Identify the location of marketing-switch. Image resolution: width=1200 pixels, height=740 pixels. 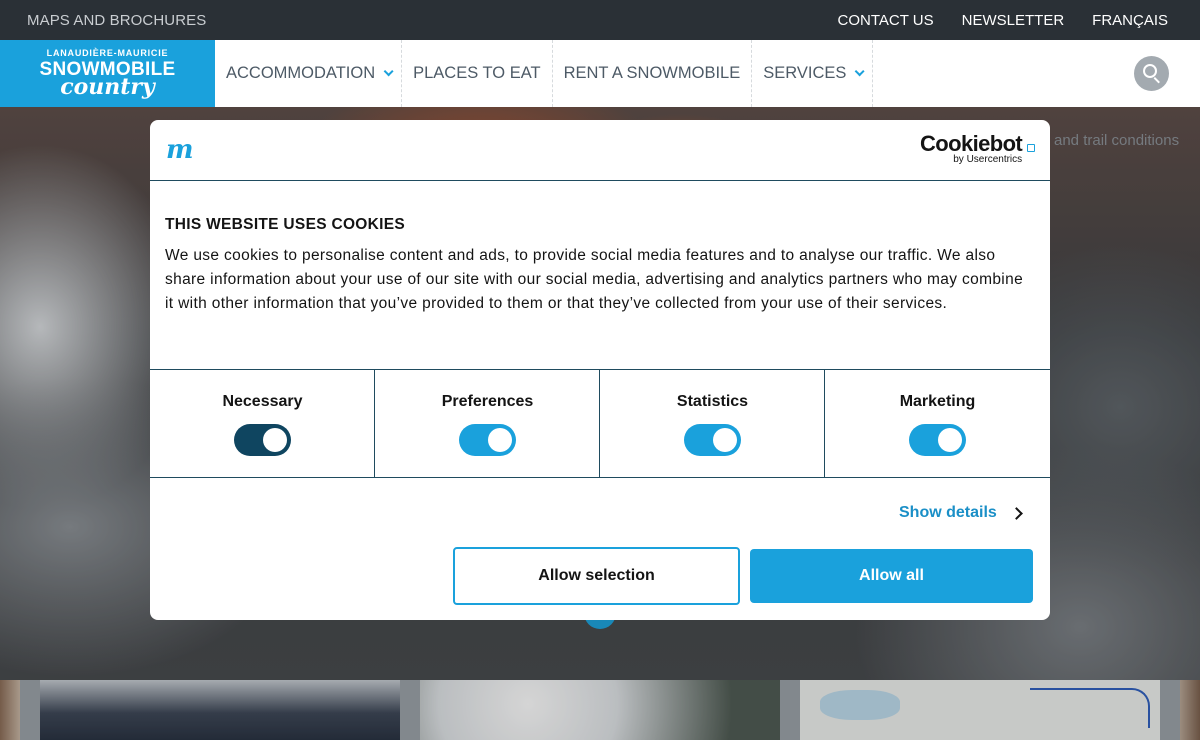
(937, 440).